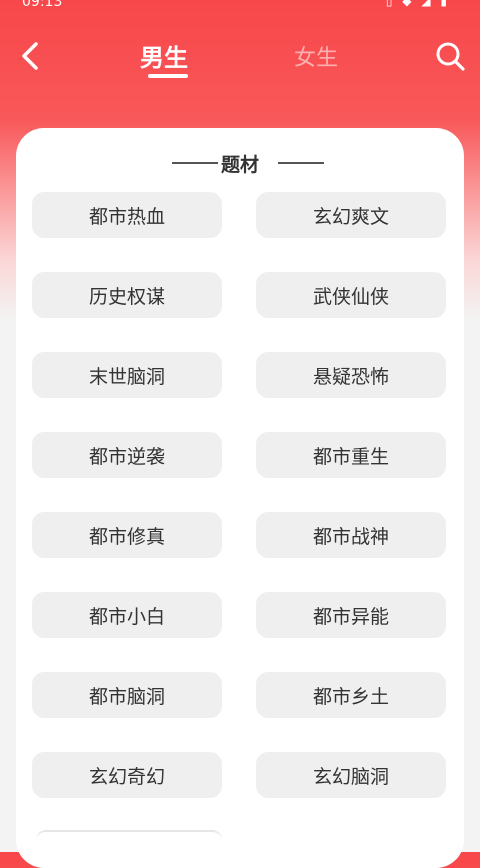 The height and width of the screenshot is (868, 480). I want to click on genre-chip: 都市异能, so click(351, 615).